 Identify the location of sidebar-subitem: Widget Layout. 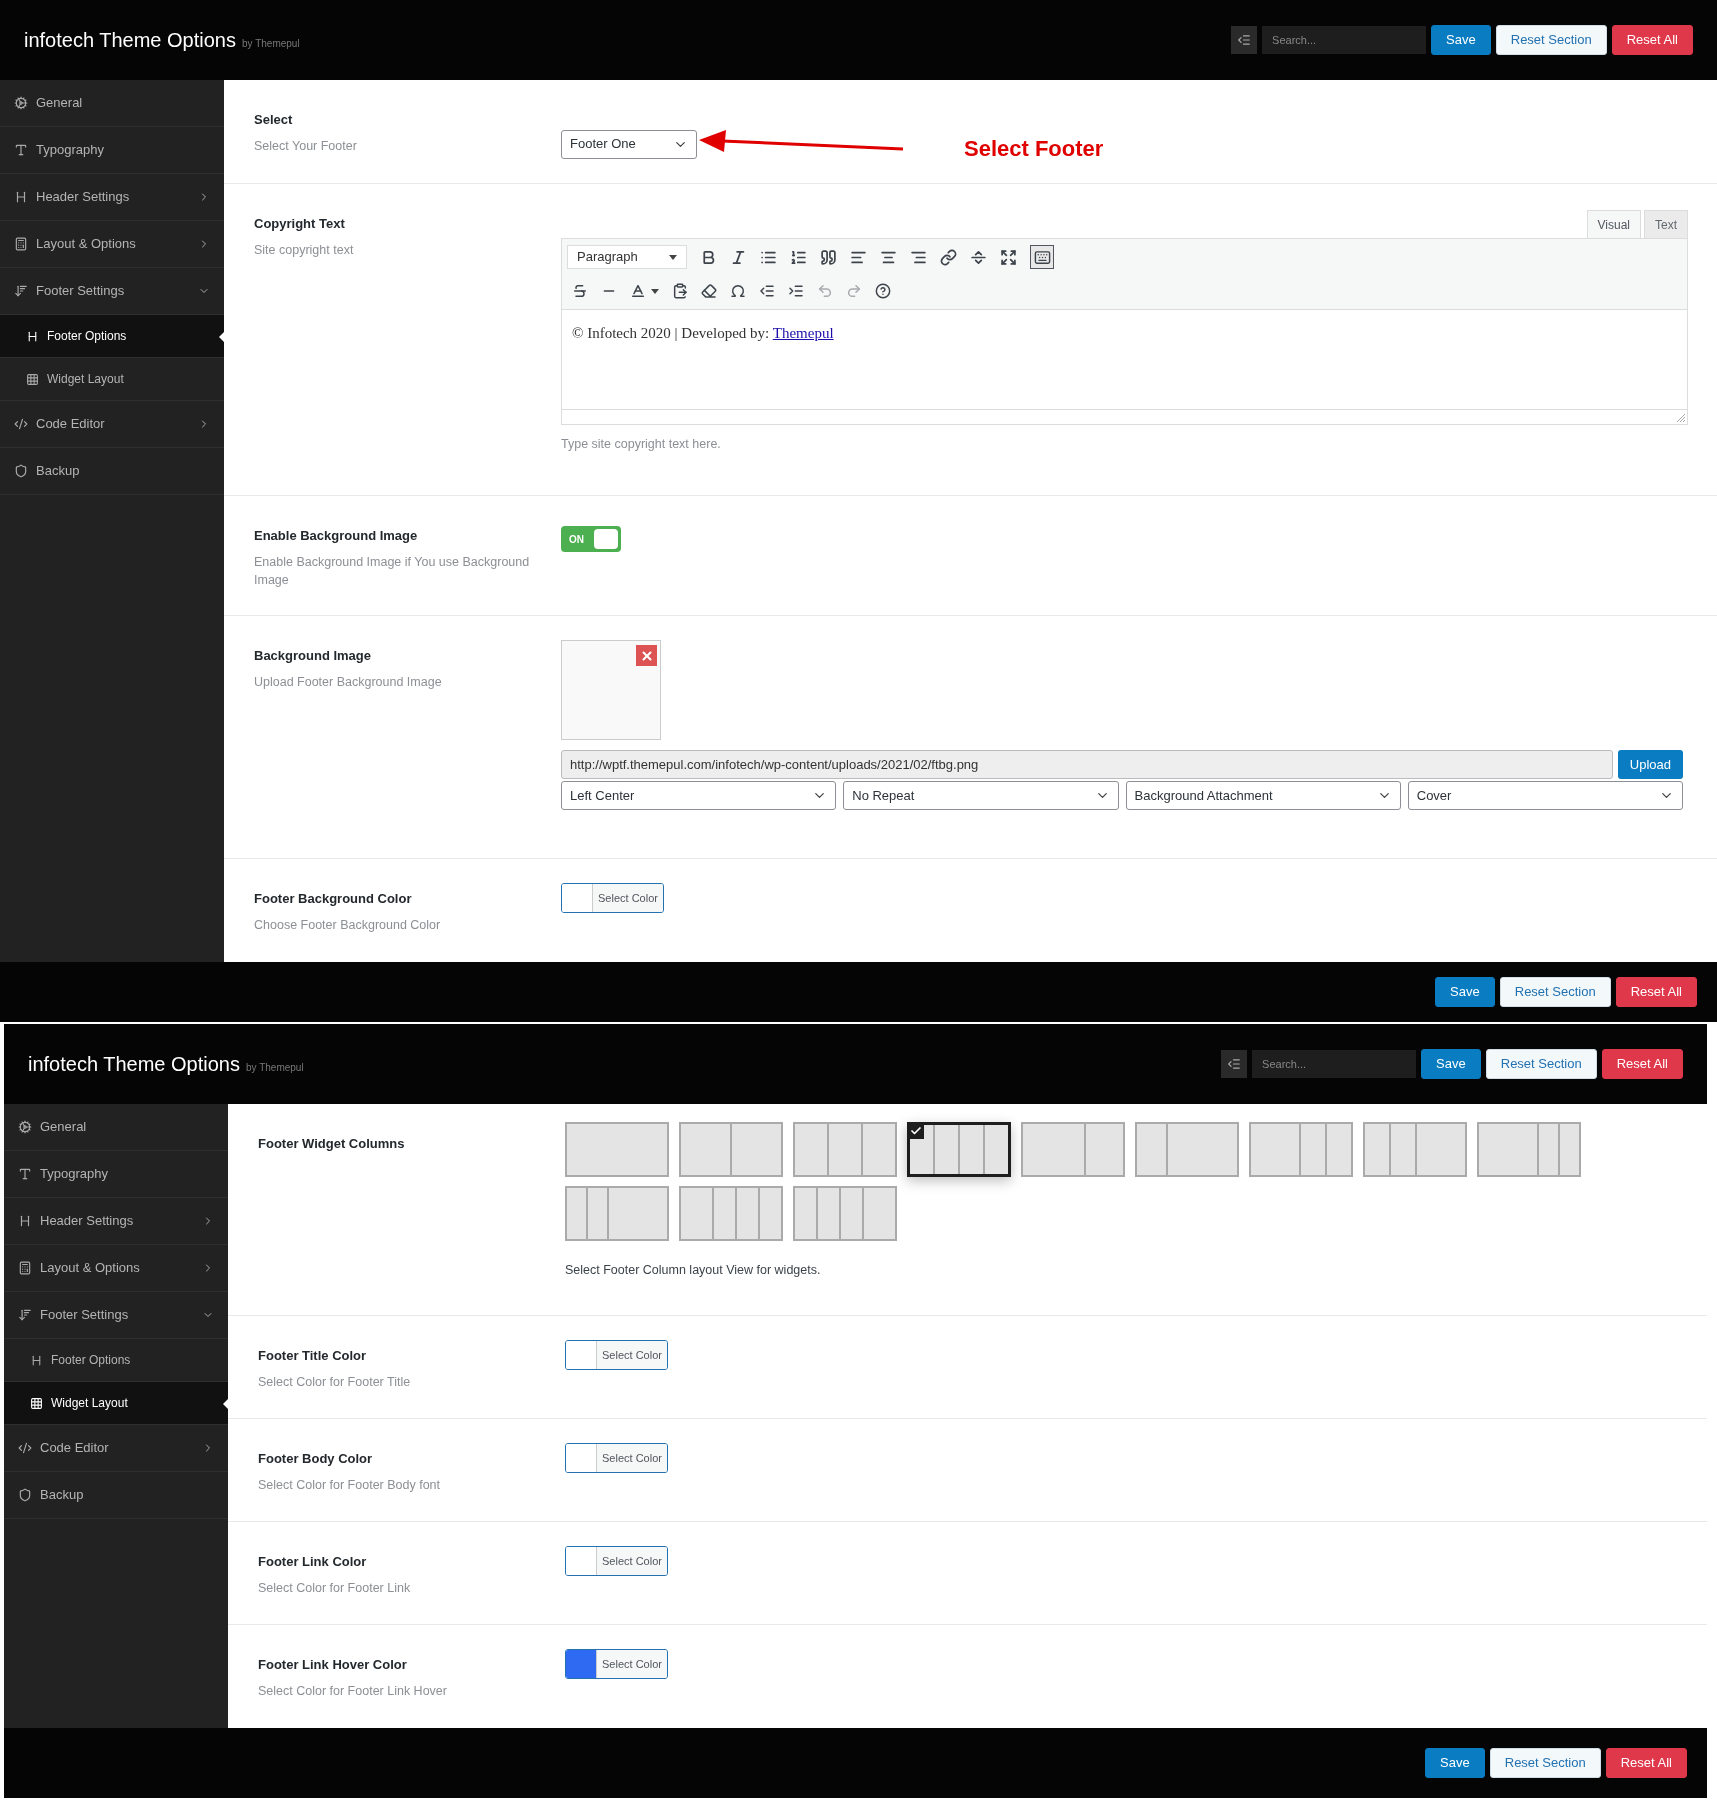
(116, 1403).